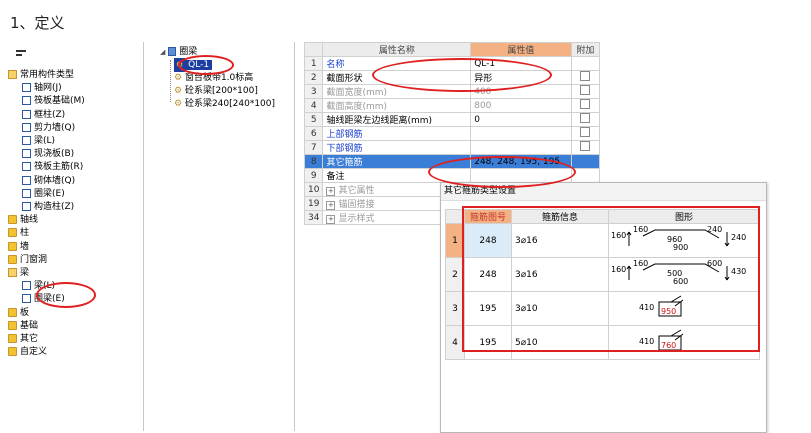 This screenshot has height=433, width=811. I want to click on highlight-oval-ql1, so click(206, 65).